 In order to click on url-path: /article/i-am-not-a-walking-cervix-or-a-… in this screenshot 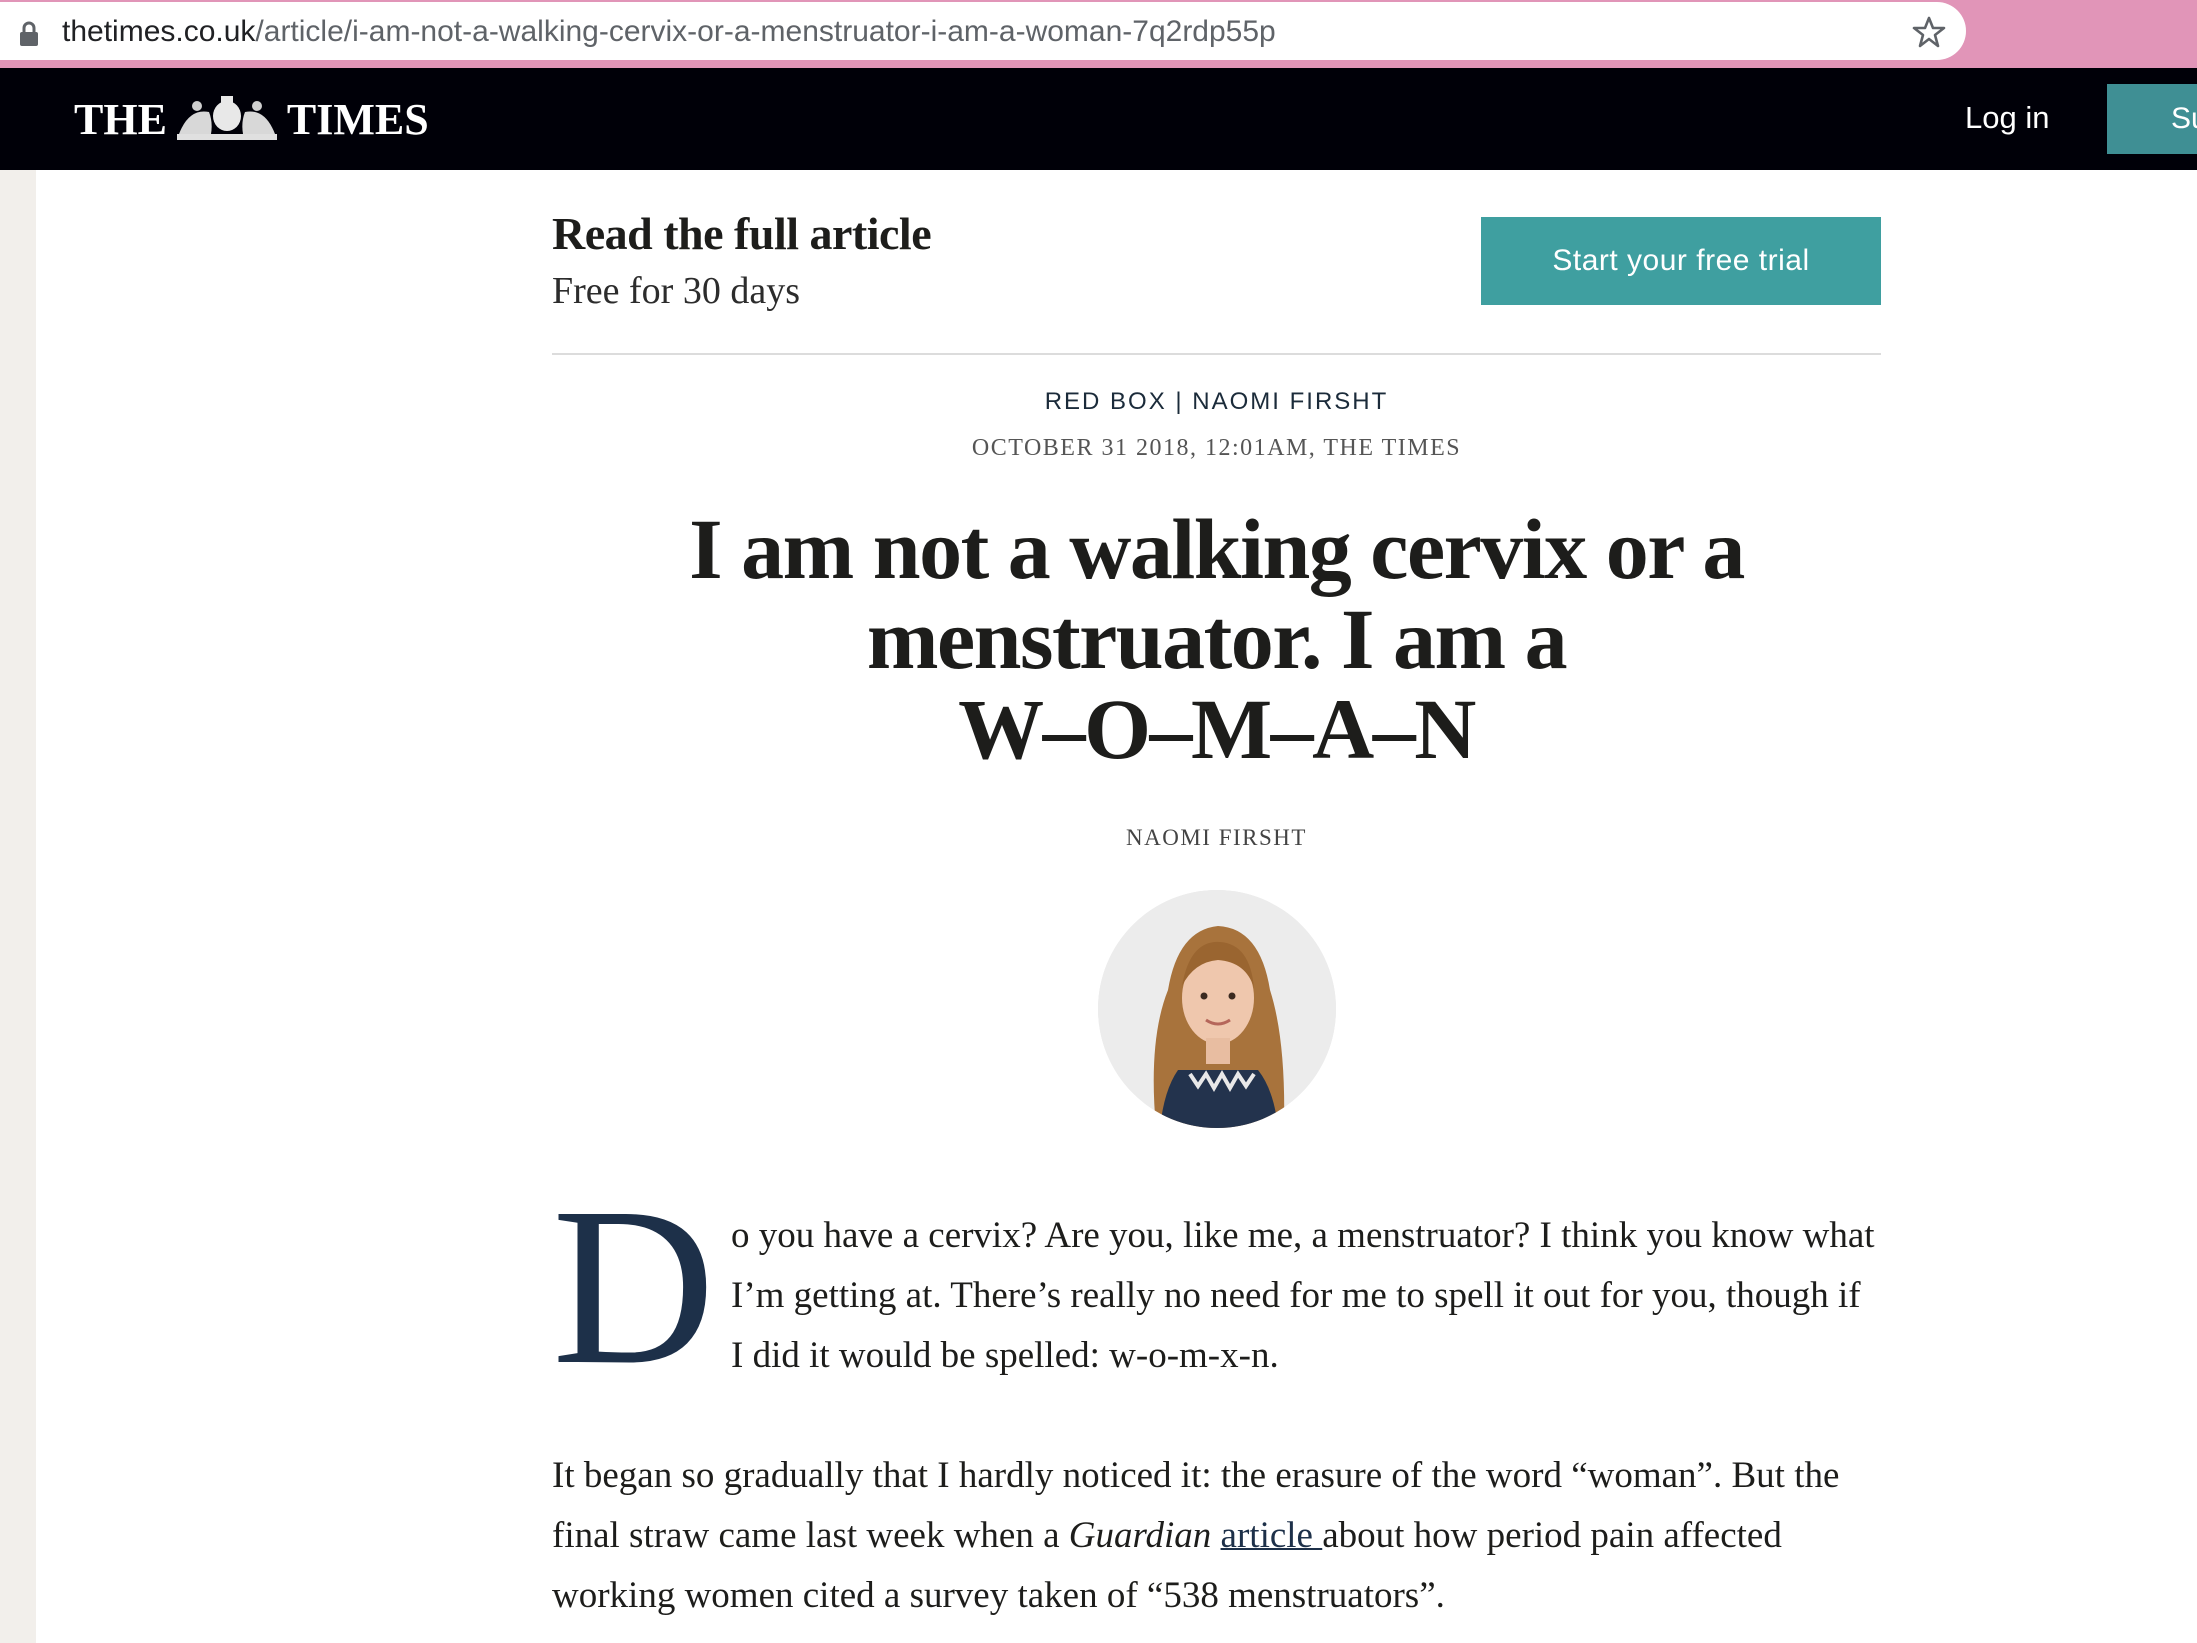, I will do `click(765, 31)`.